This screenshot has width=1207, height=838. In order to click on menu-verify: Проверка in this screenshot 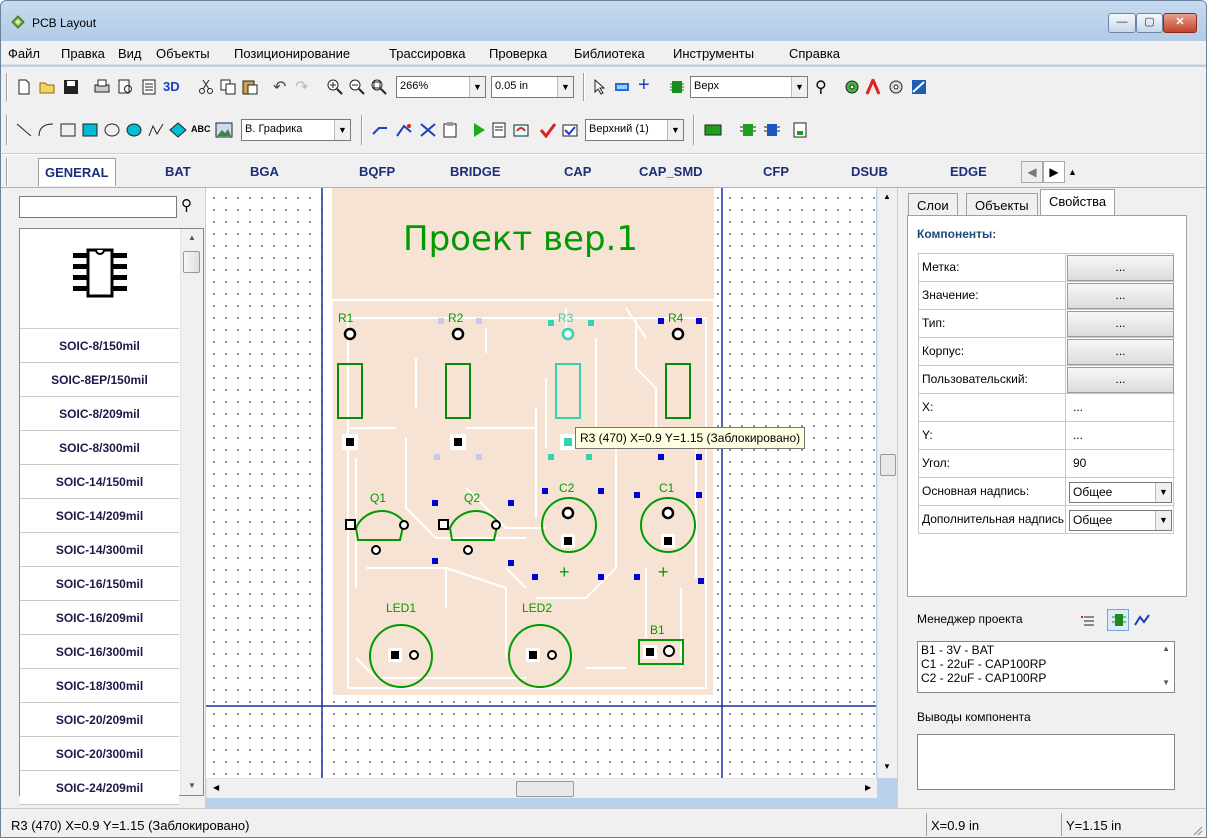, I will do `click(518, 53)`.